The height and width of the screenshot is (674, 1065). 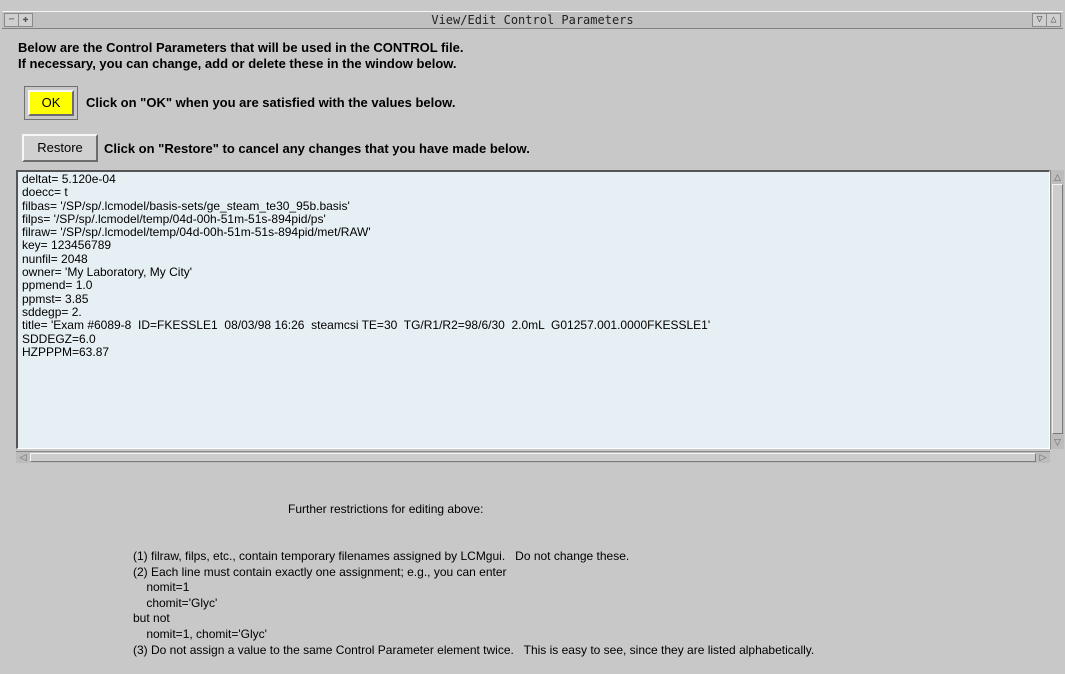 What do you see at coordinates (200, 633) in the screenshot?
I see `restriction-line: nomit=1, chomit='Glyc'` at bounding box center [200, 633].